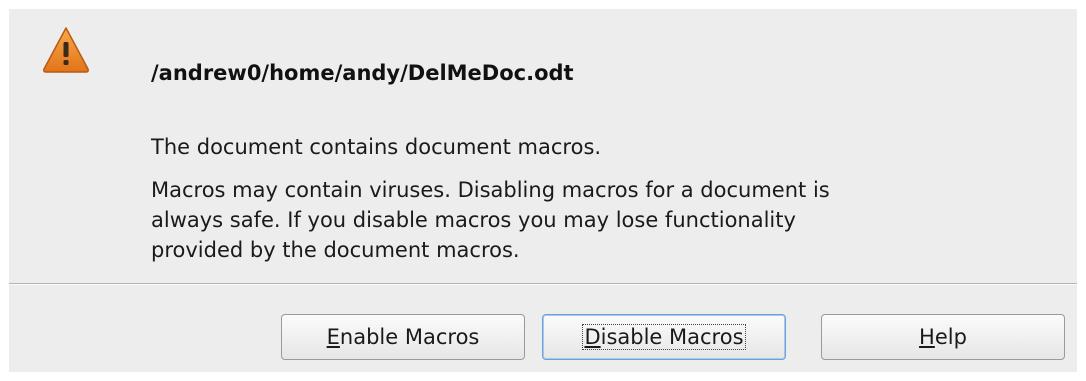  Describe the element at coordinates (672, 337) in the screenshot. I see `button-label: isable Macros` at that location.